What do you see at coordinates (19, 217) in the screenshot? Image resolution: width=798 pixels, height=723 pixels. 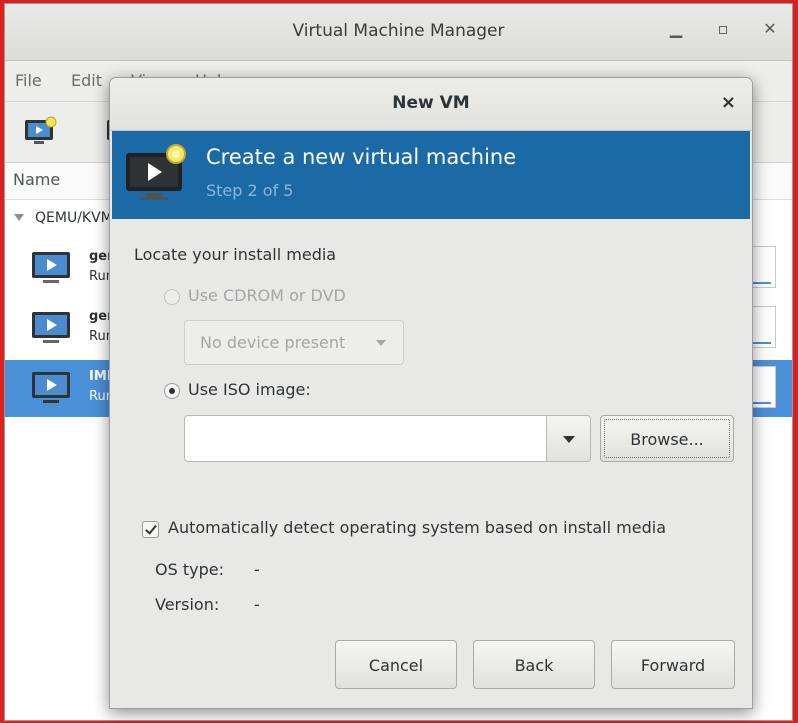 I see `expander-icon` at bounding box center [19, 217].